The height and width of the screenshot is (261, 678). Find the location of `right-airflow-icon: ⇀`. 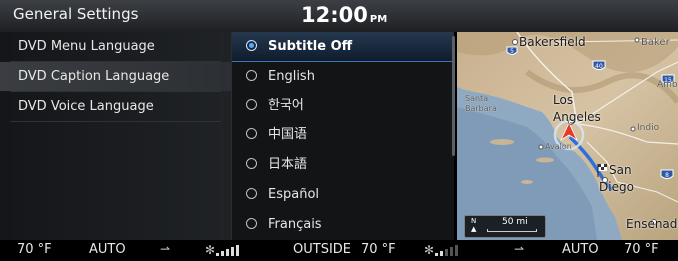

right-airflow-icon: ⇀ is located at coordinates (519, 249).